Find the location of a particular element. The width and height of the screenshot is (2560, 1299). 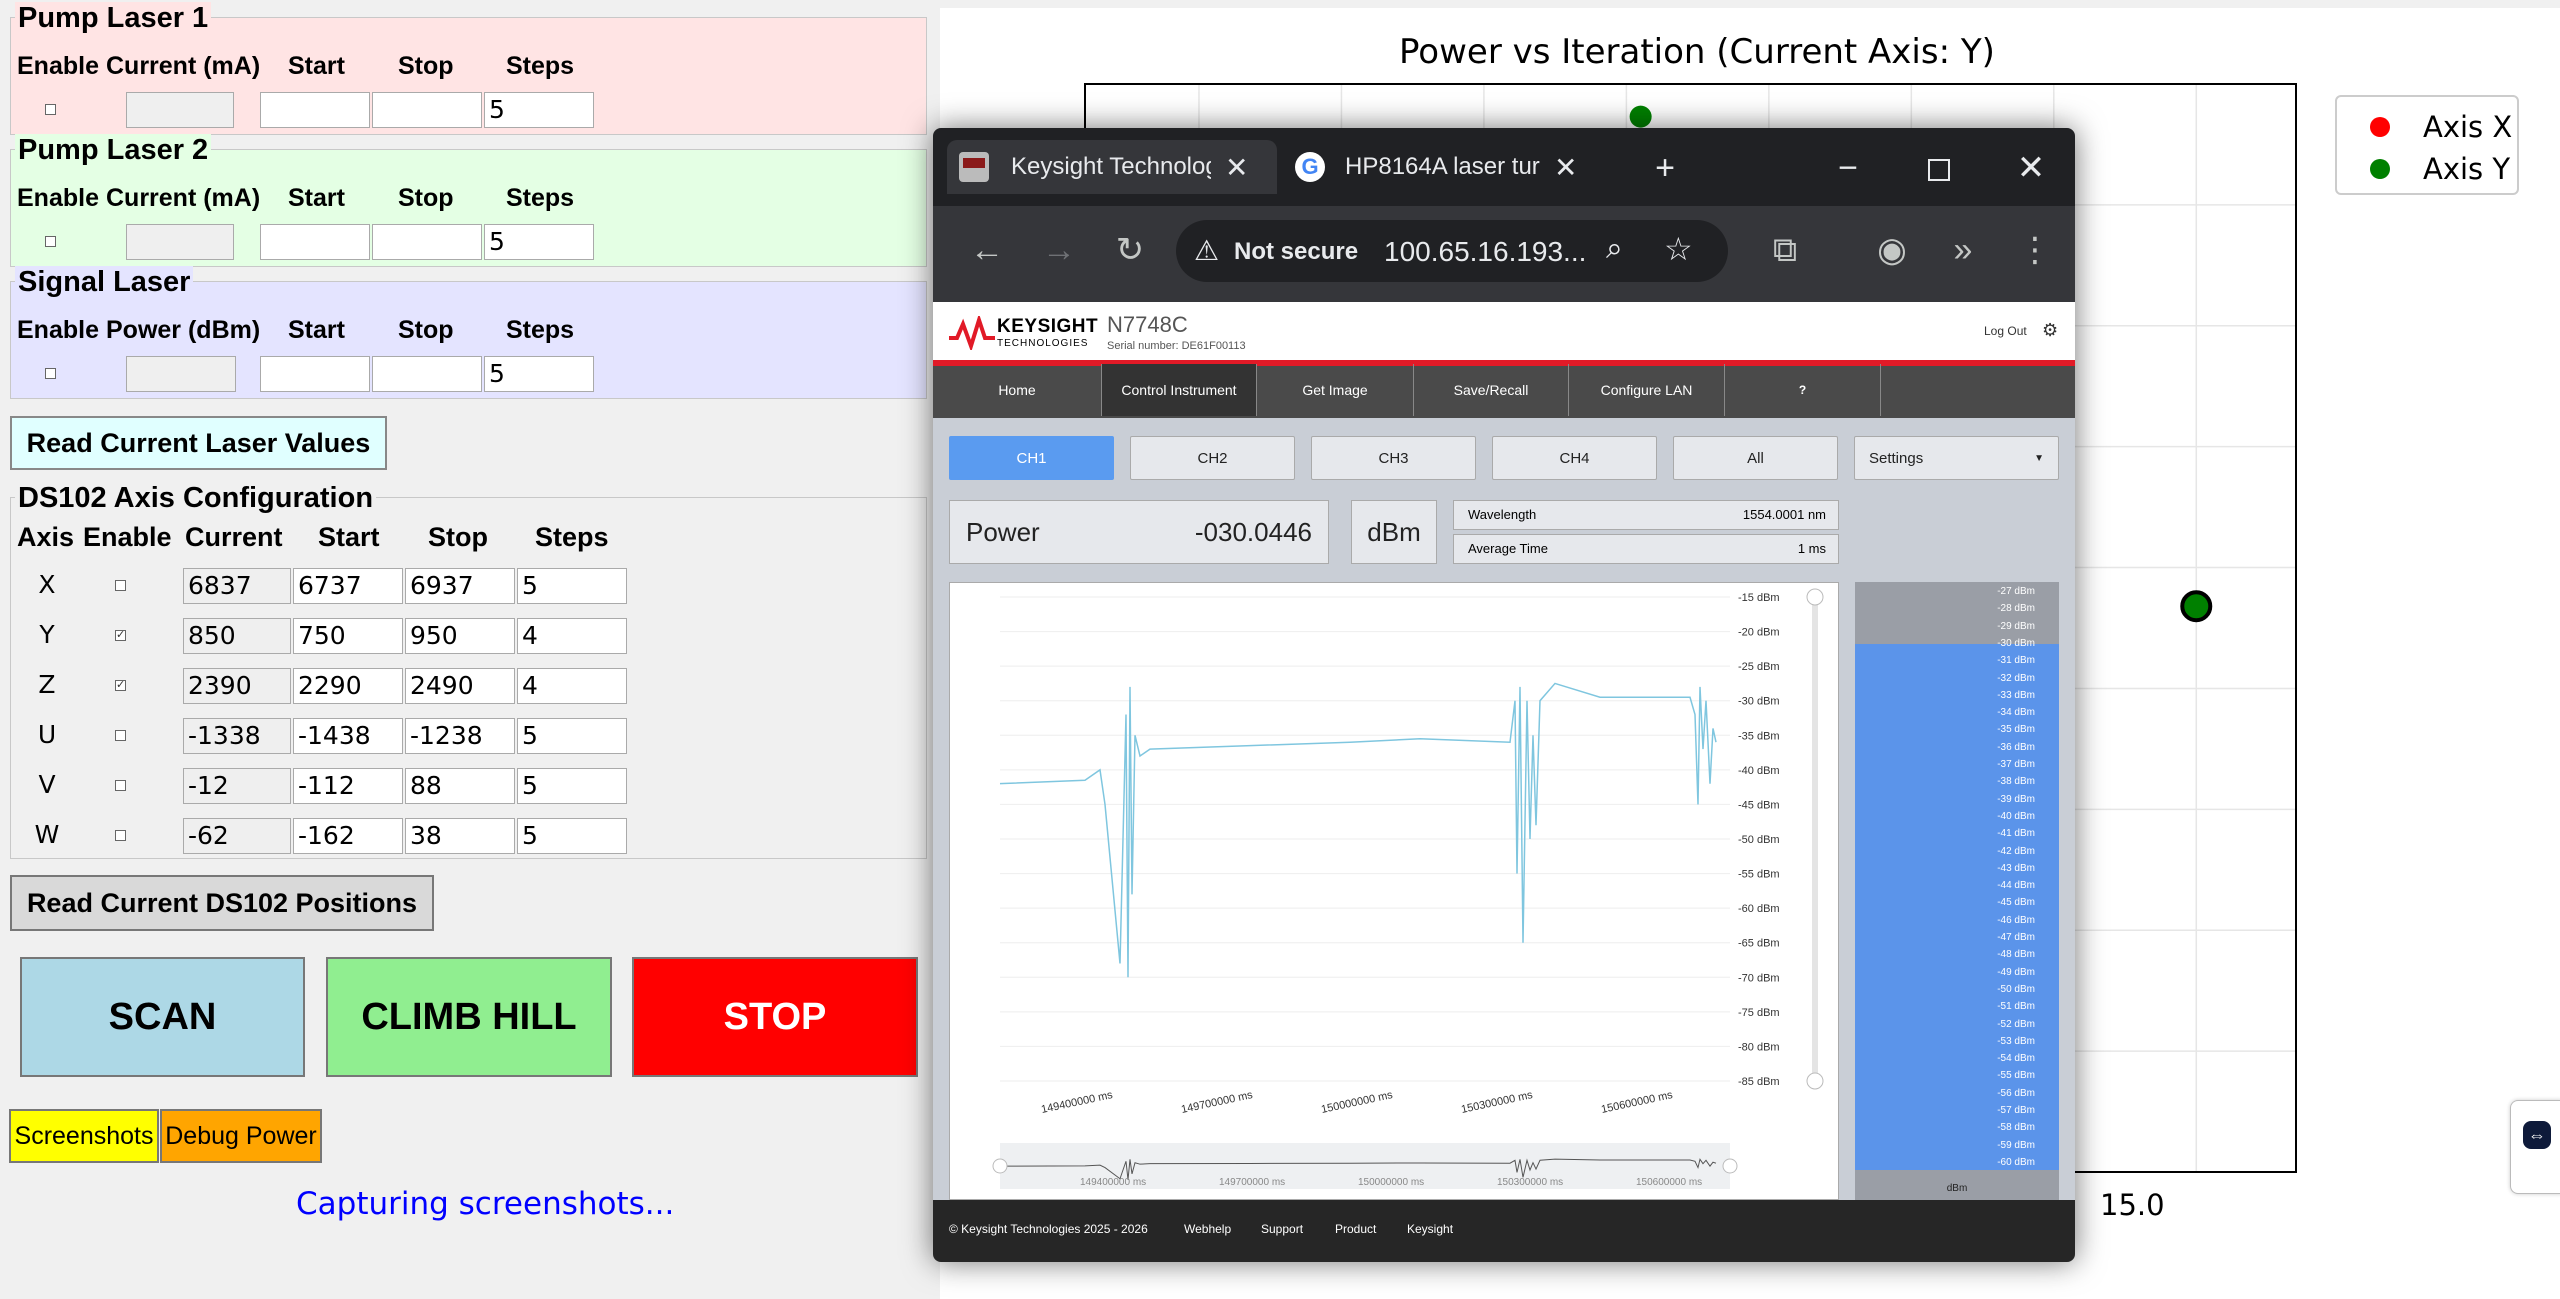

more-tools-icon: » is located at coordinates (1963, 250).